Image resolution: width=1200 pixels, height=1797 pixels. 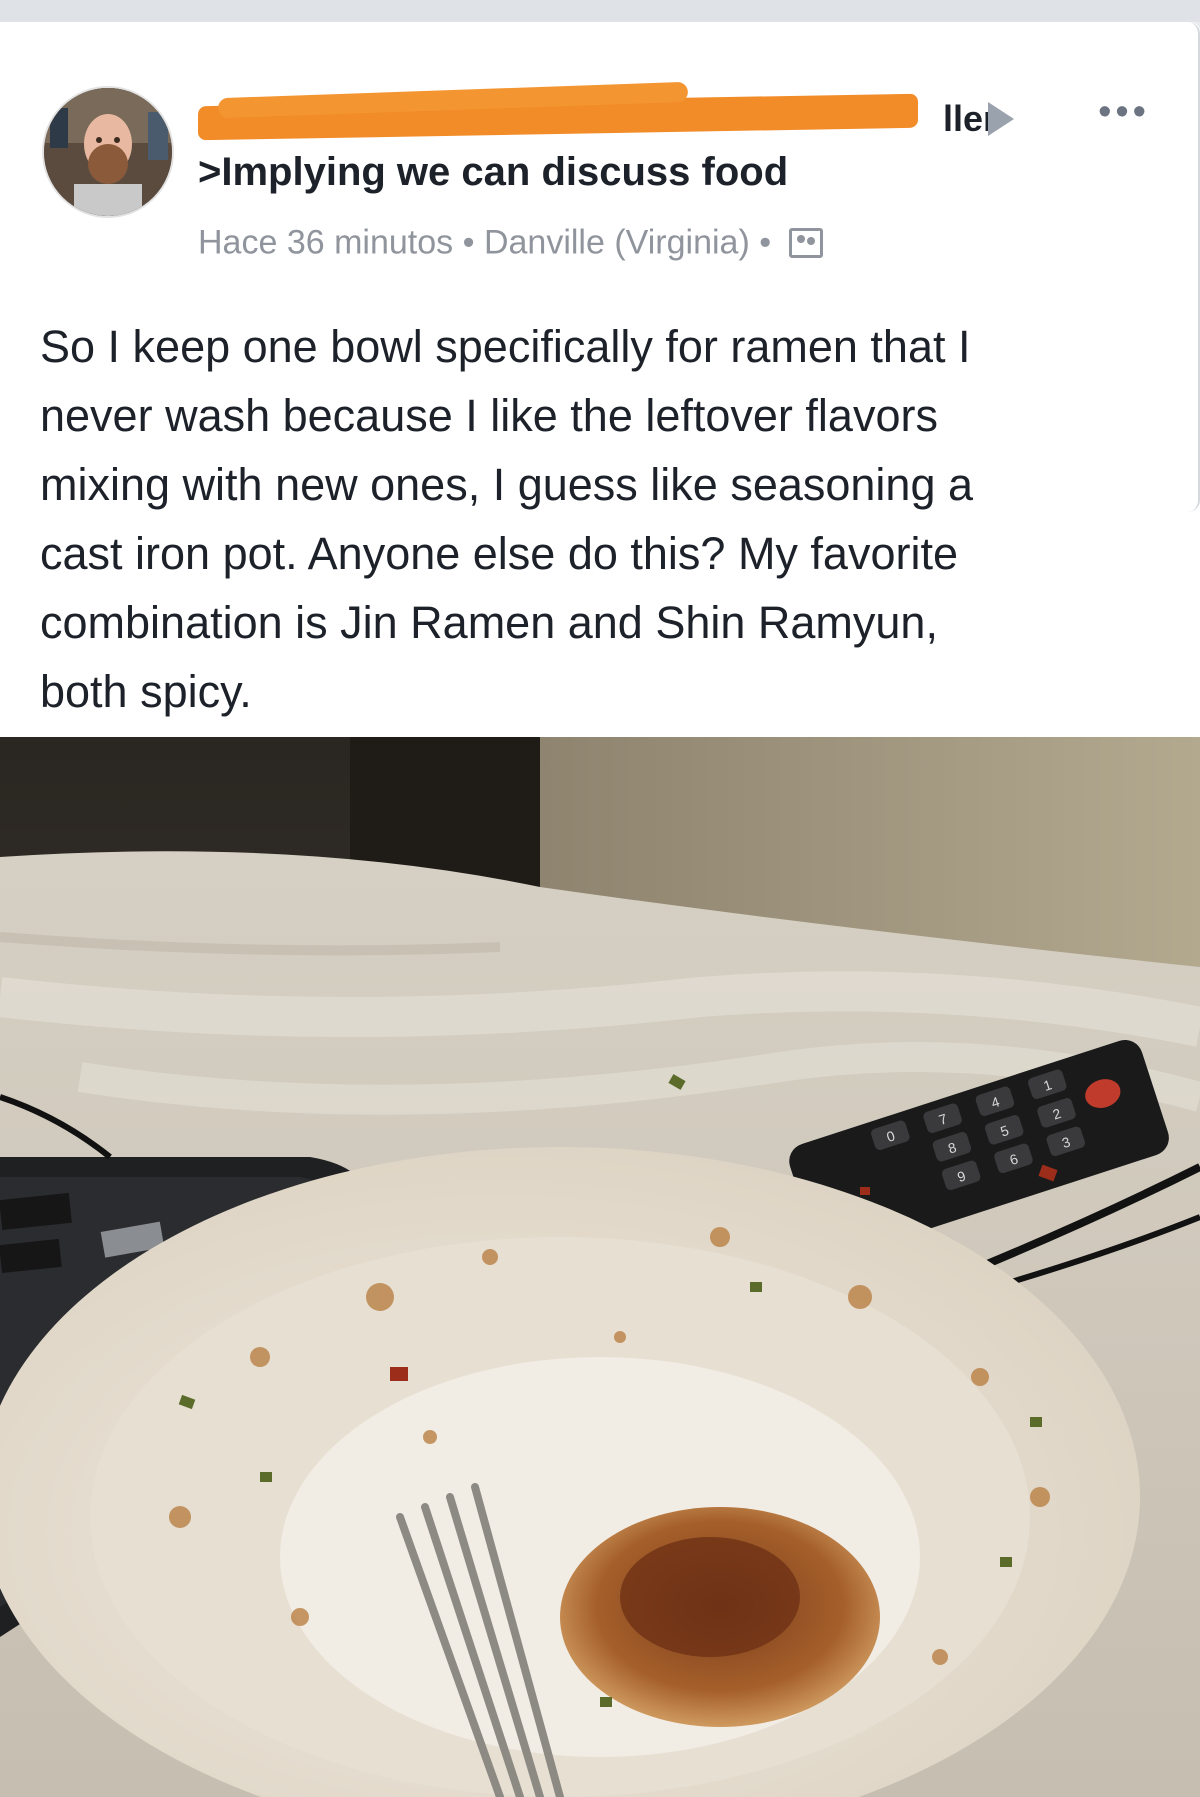 What do you see at coordinates (1001, 119) in the screenshot?
I see `group-arrow-icon` at bounding box center [1001, 119].